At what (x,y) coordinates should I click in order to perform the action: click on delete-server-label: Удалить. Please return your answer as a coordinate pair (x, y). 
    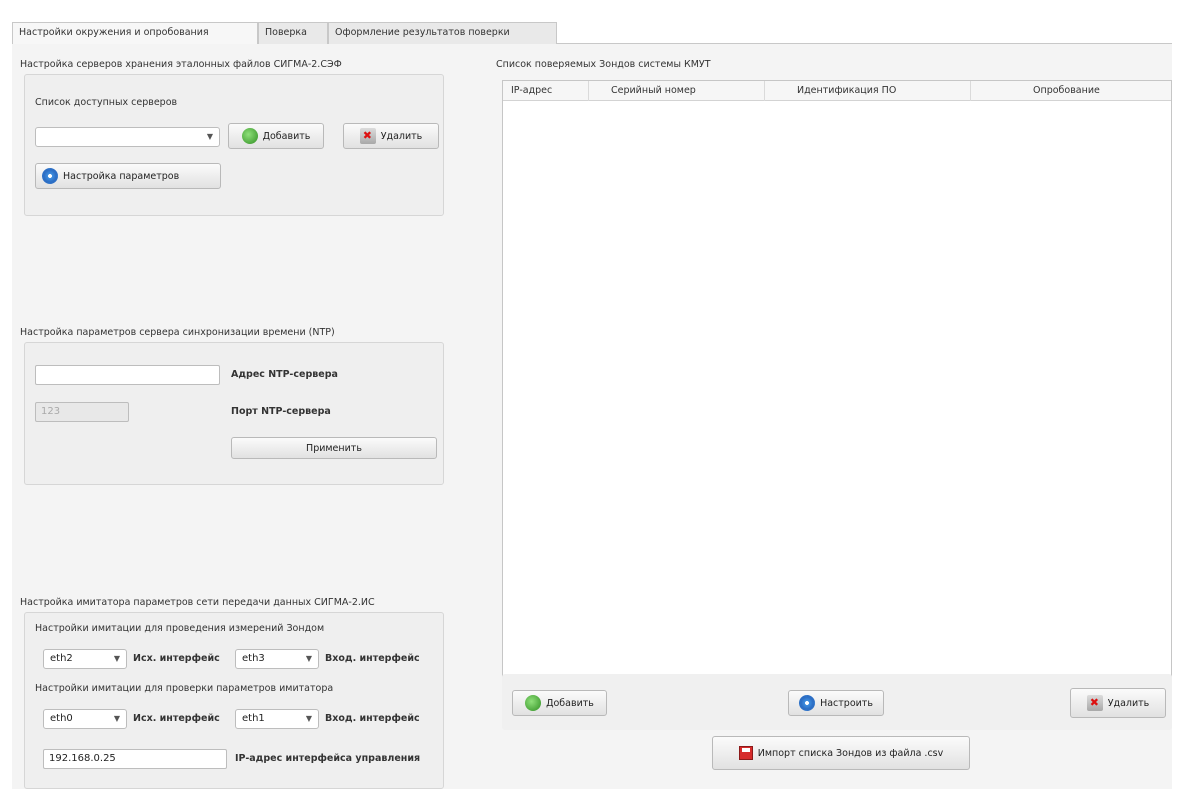
    Looking at the image, I should click on (401, 136).